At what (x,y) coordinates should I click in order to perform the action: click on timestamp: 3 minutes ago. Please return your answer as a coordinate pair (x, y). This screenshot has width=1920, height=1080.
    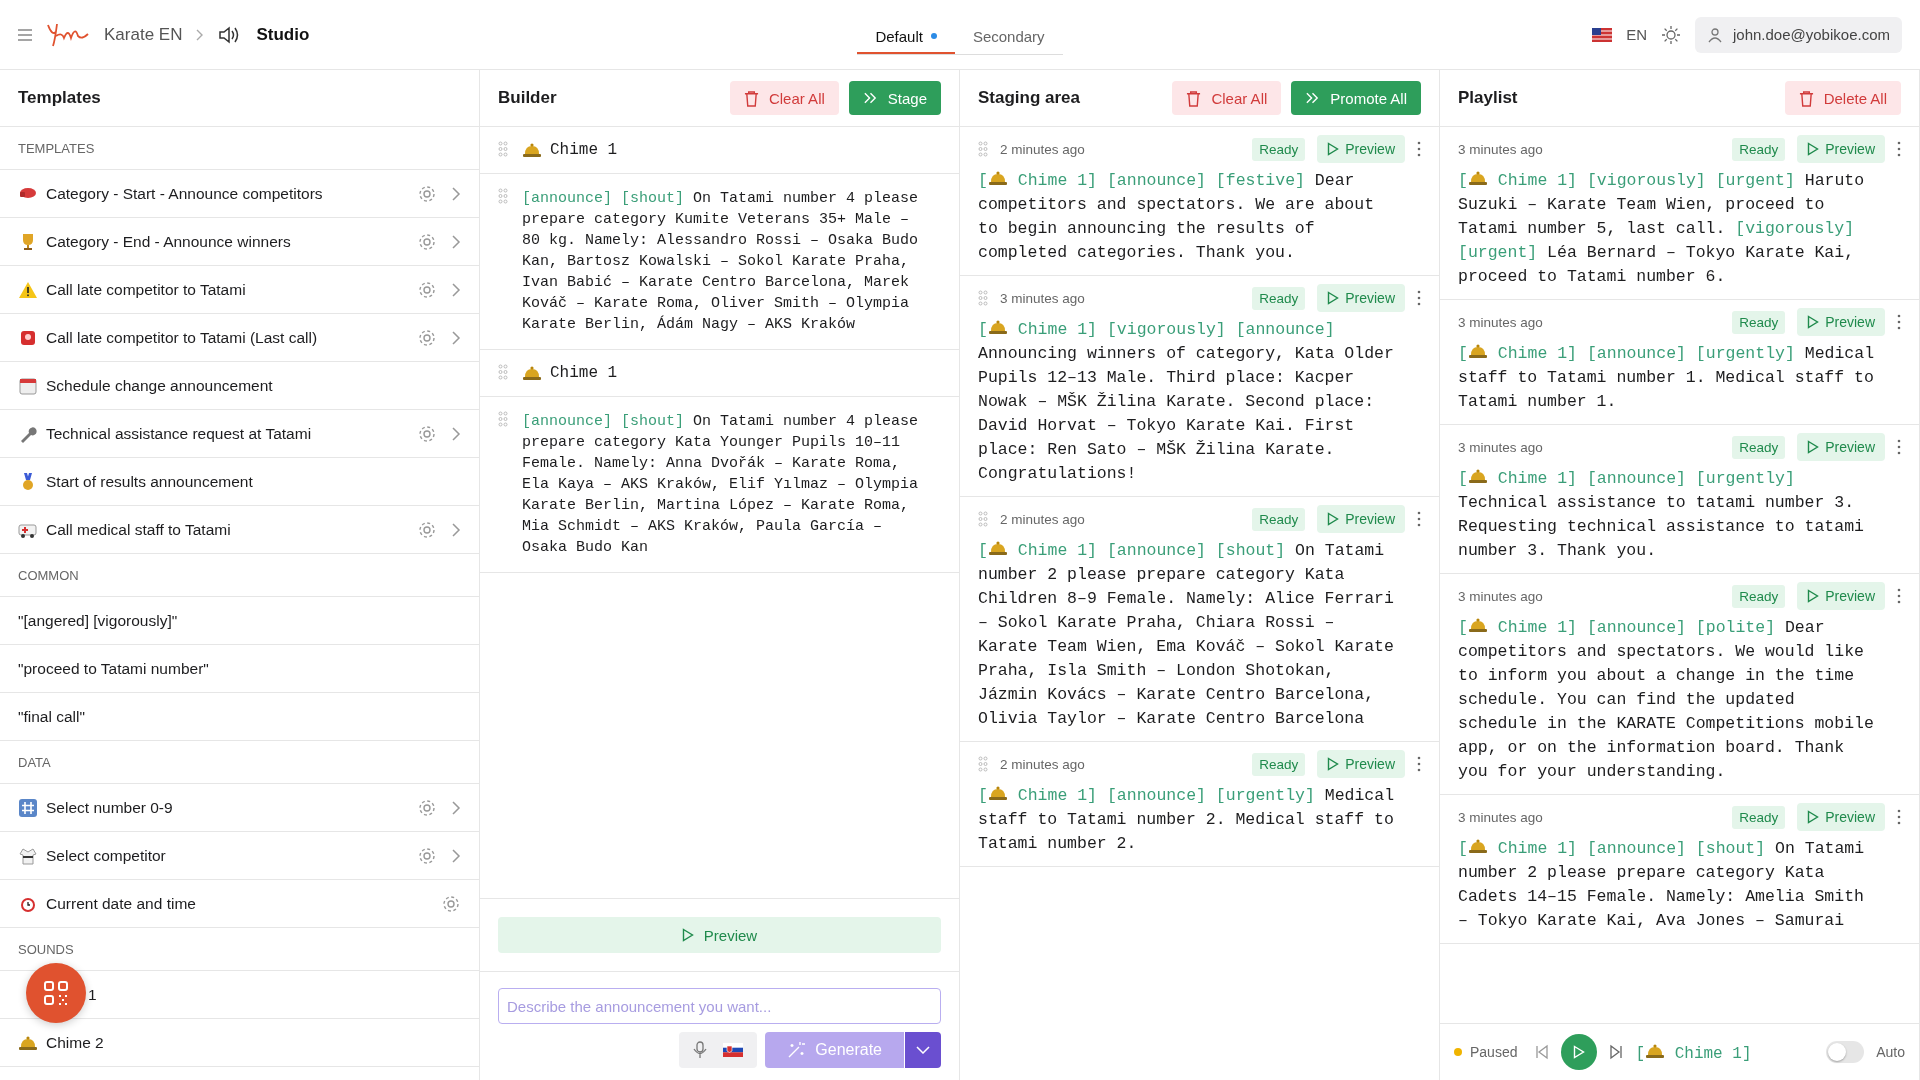
    Looking at the image, I should click on (1500, 149).